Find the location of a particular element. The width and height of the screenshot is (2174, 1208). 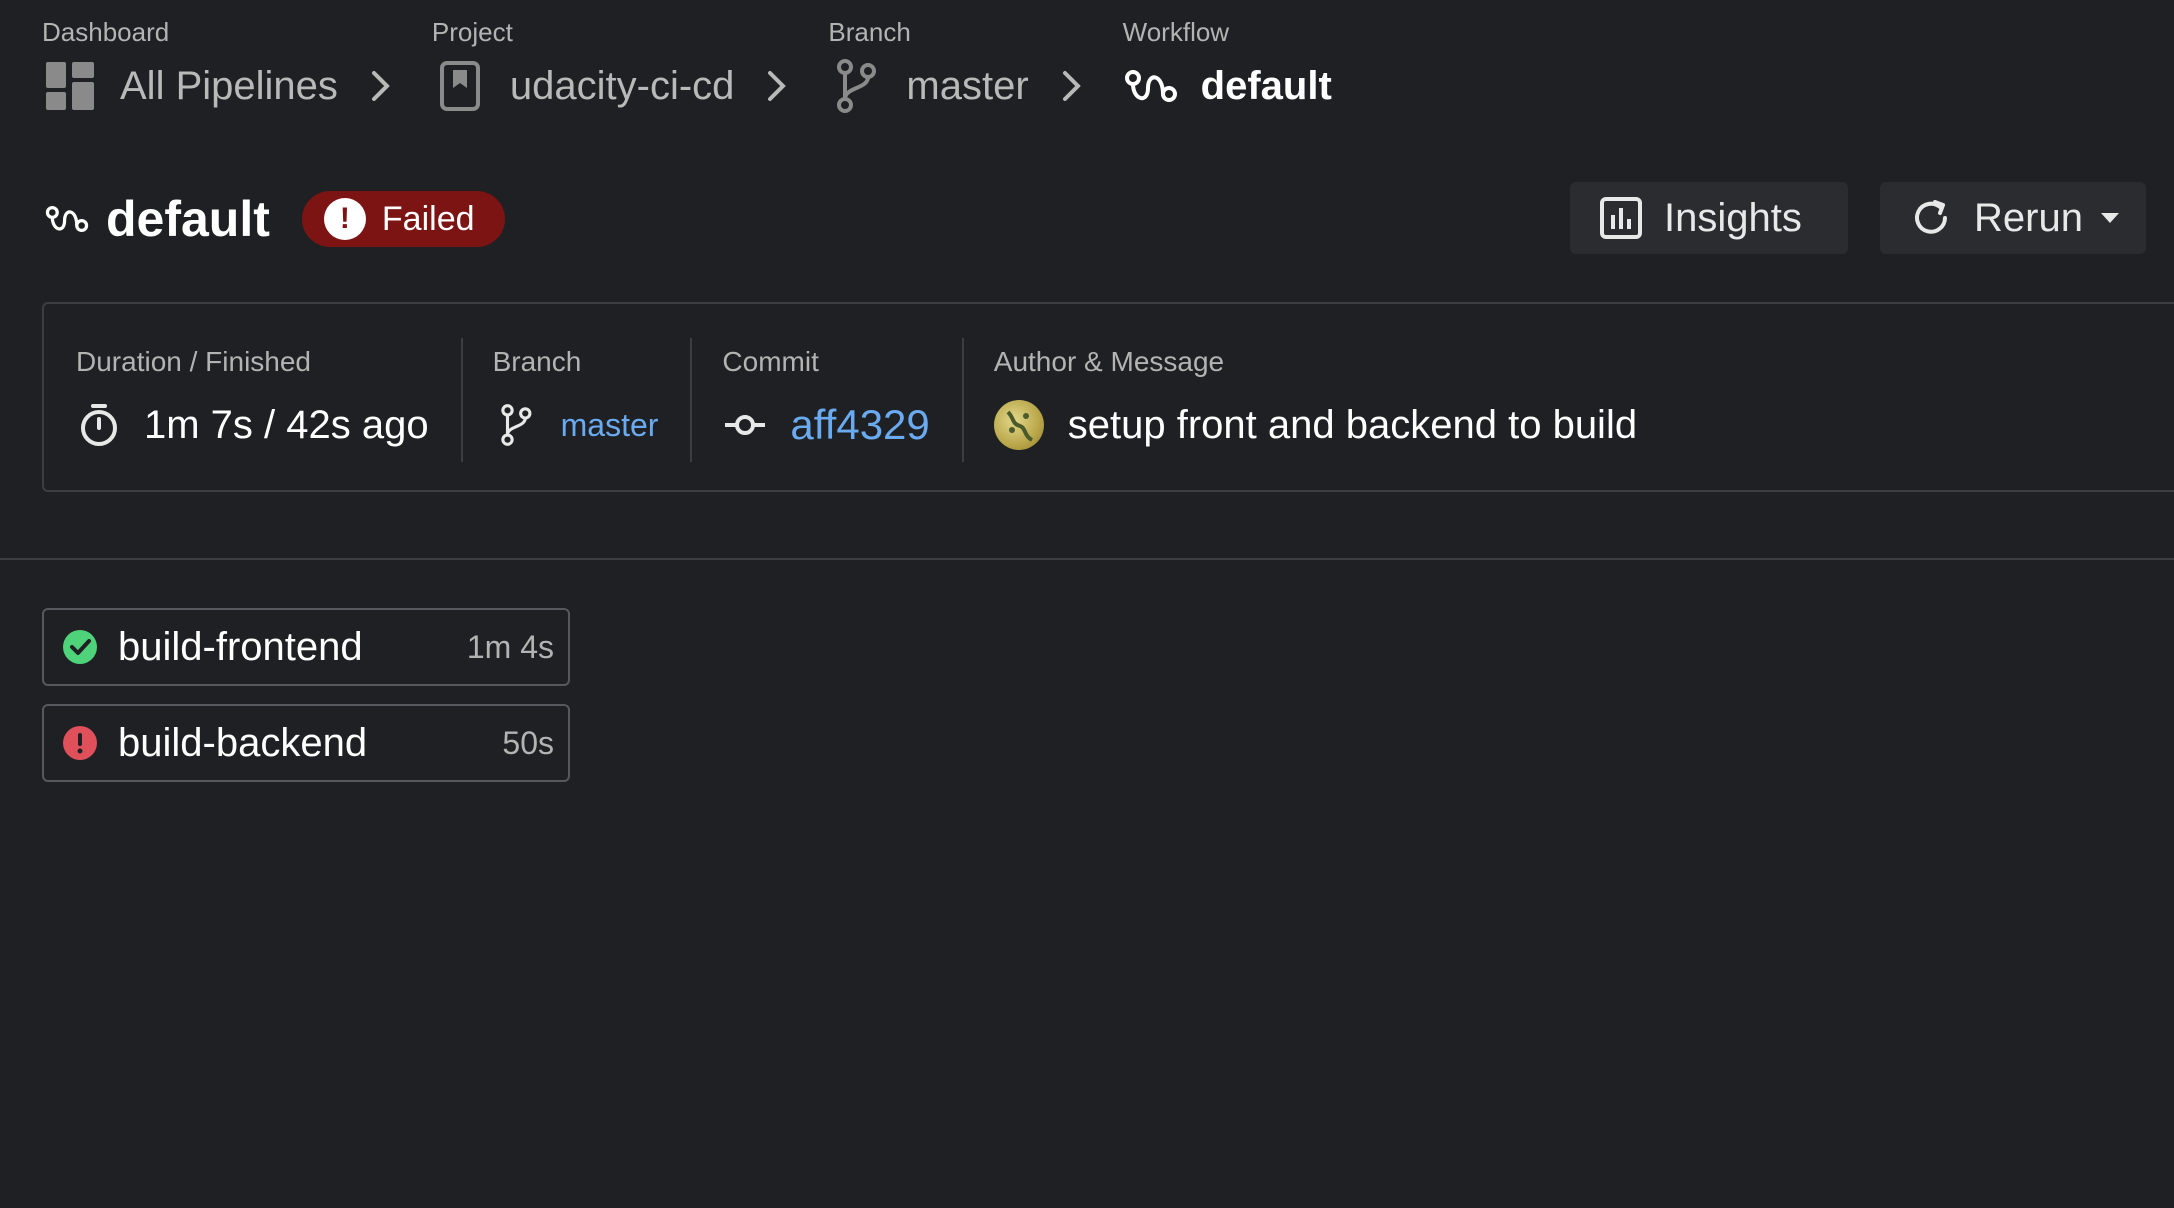

jobs-list: build-frontend 1m 4s build-backend 50s is located at coordinates (306, 704).